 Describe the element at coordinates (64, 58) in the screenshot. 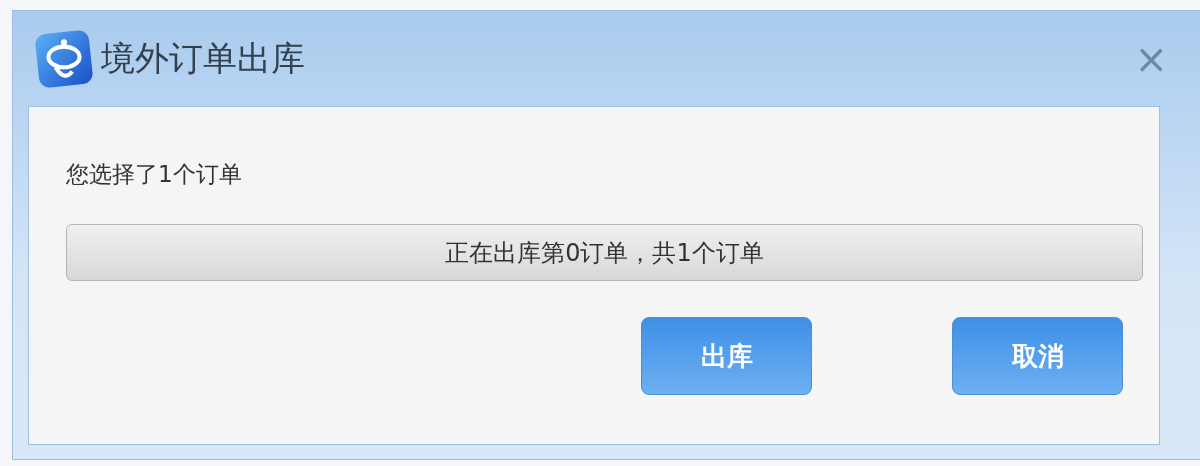

I see `app-logo-icon` at that location.